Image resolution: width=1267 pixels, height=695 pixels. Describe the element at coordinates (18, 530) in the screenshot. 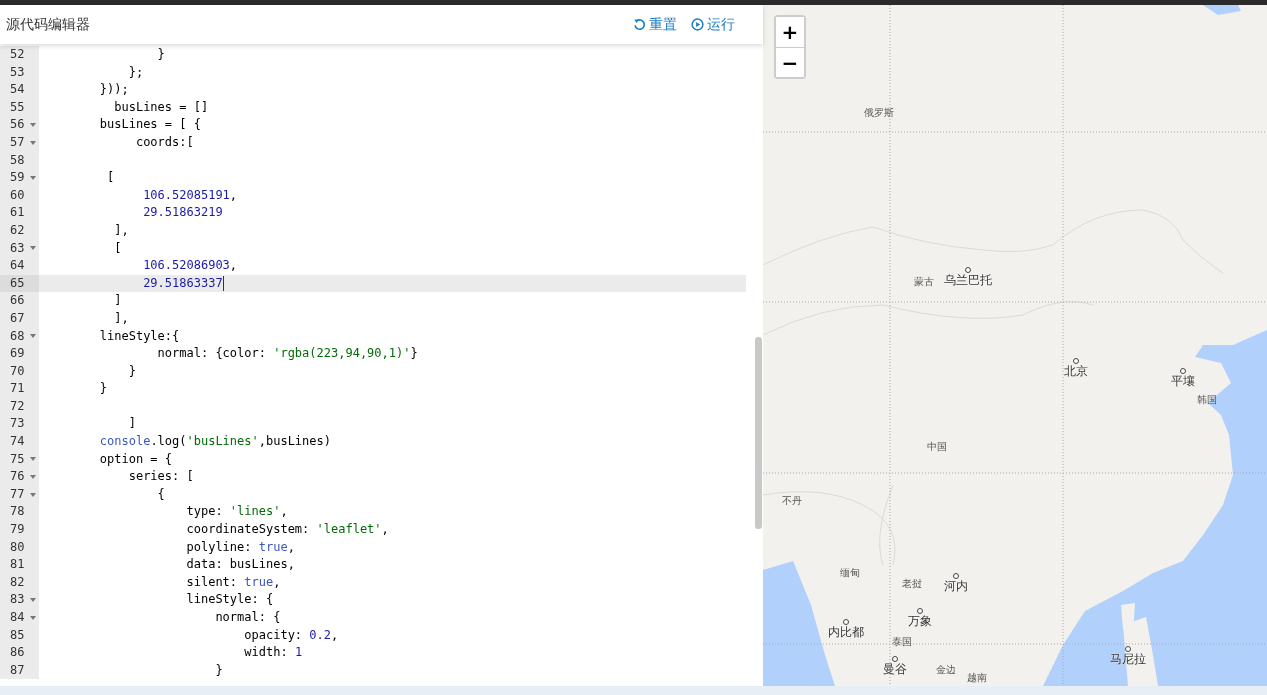

I see `line-number: 79` at that location.